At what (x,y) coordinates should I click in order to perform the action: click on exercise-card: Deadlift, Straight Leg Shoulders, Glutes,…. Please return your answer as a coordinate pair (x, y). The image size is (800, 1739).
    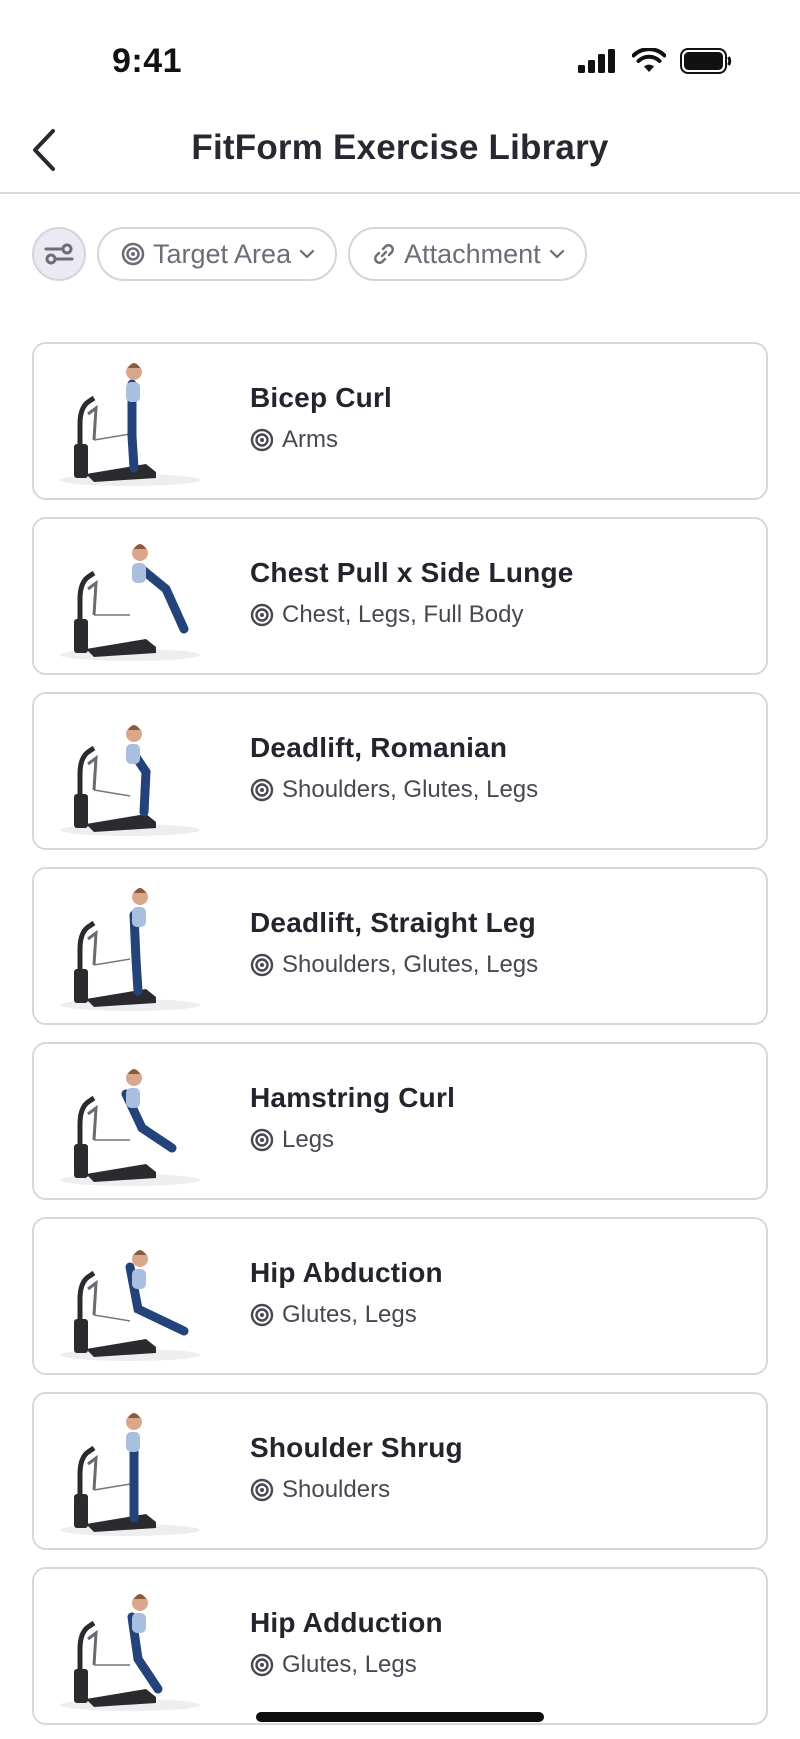
    Looking at the image, I should click on (400, 946).